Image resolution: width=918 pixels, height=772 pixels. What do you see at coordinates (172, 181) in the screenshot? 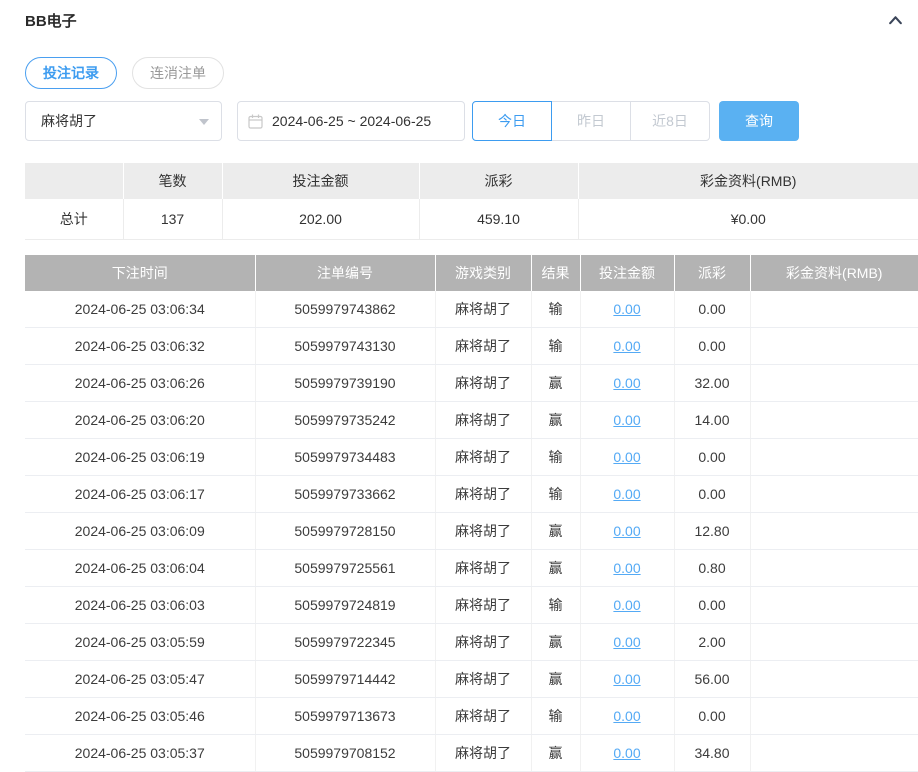
I see `summary-column-header: 笔数` at bounding box center [172, 181].